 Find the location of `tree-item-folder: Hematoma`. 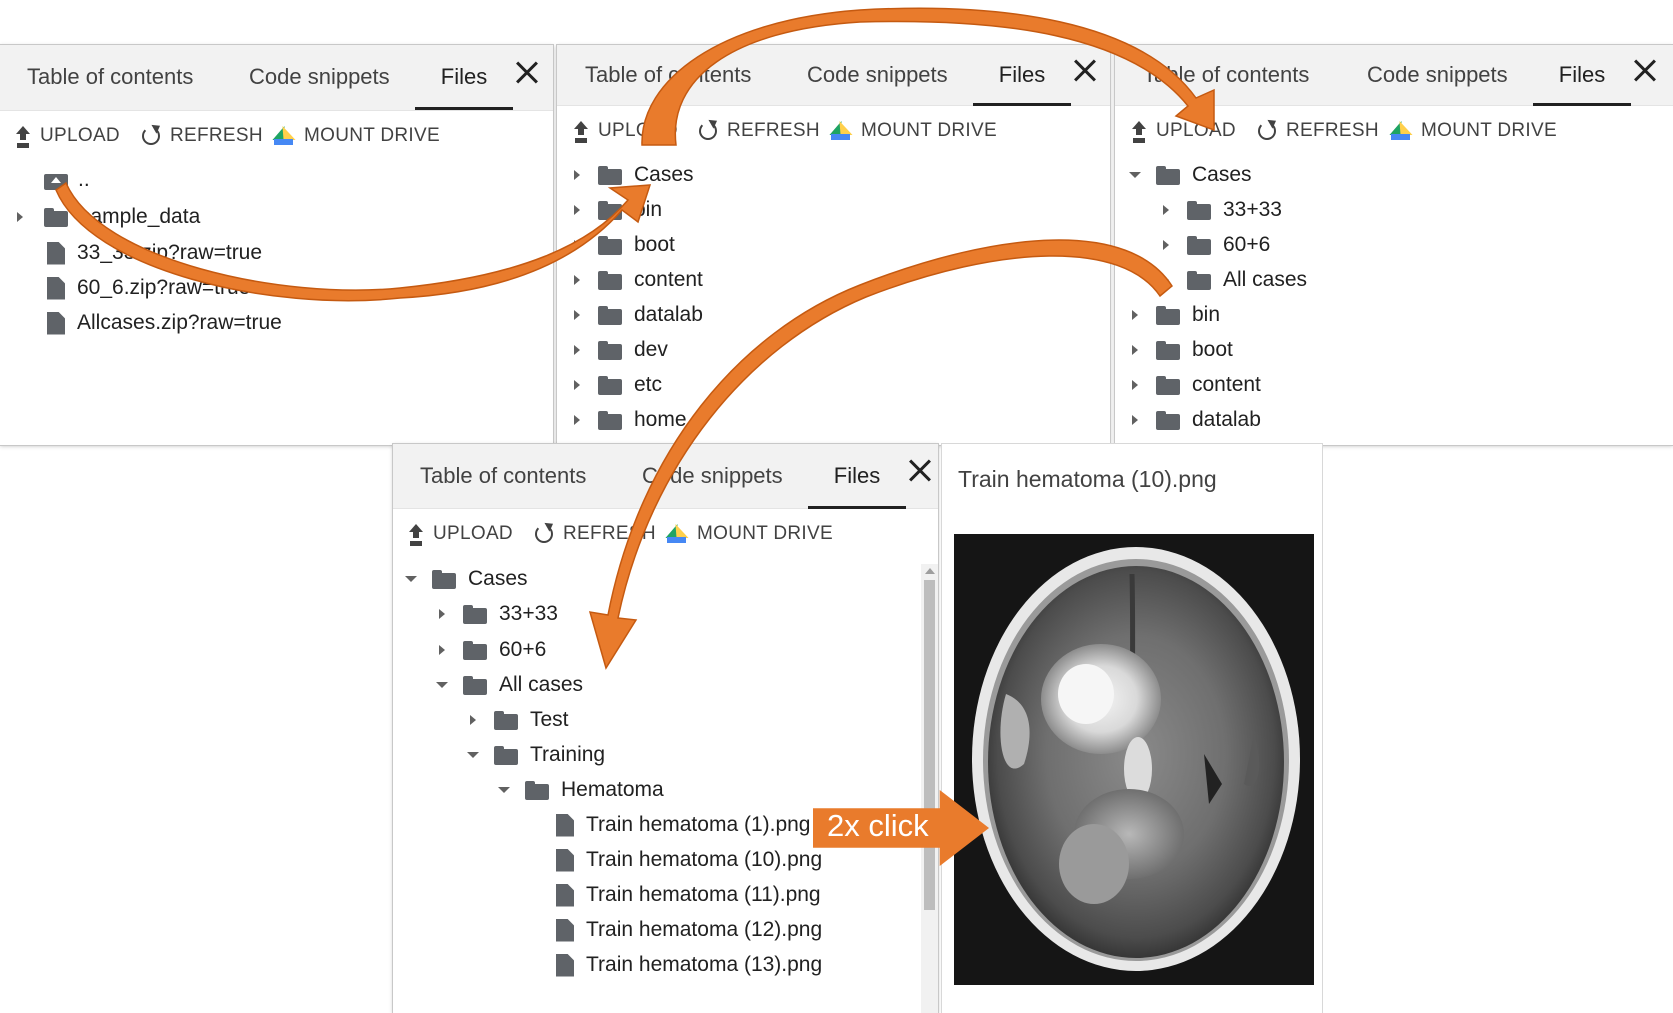

tree-item-folder: Hematoma is located at coordinates (580, 790).